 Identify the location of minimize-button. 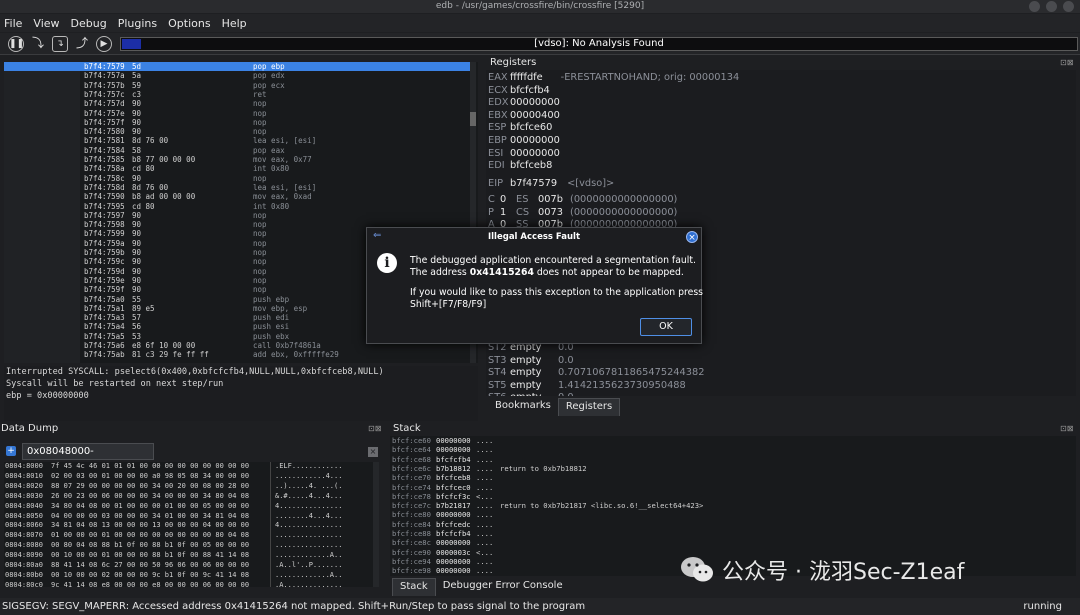
(1034, 6).